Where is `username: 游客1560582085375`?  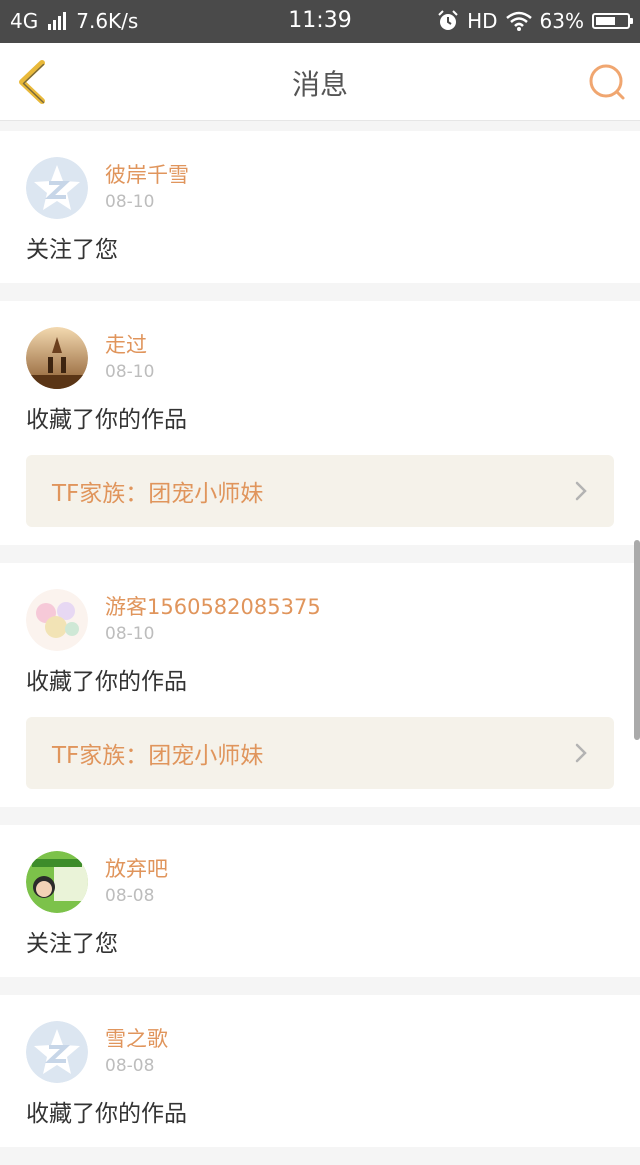
username: 游客1560582085375 is located at coordinates (213, 607).